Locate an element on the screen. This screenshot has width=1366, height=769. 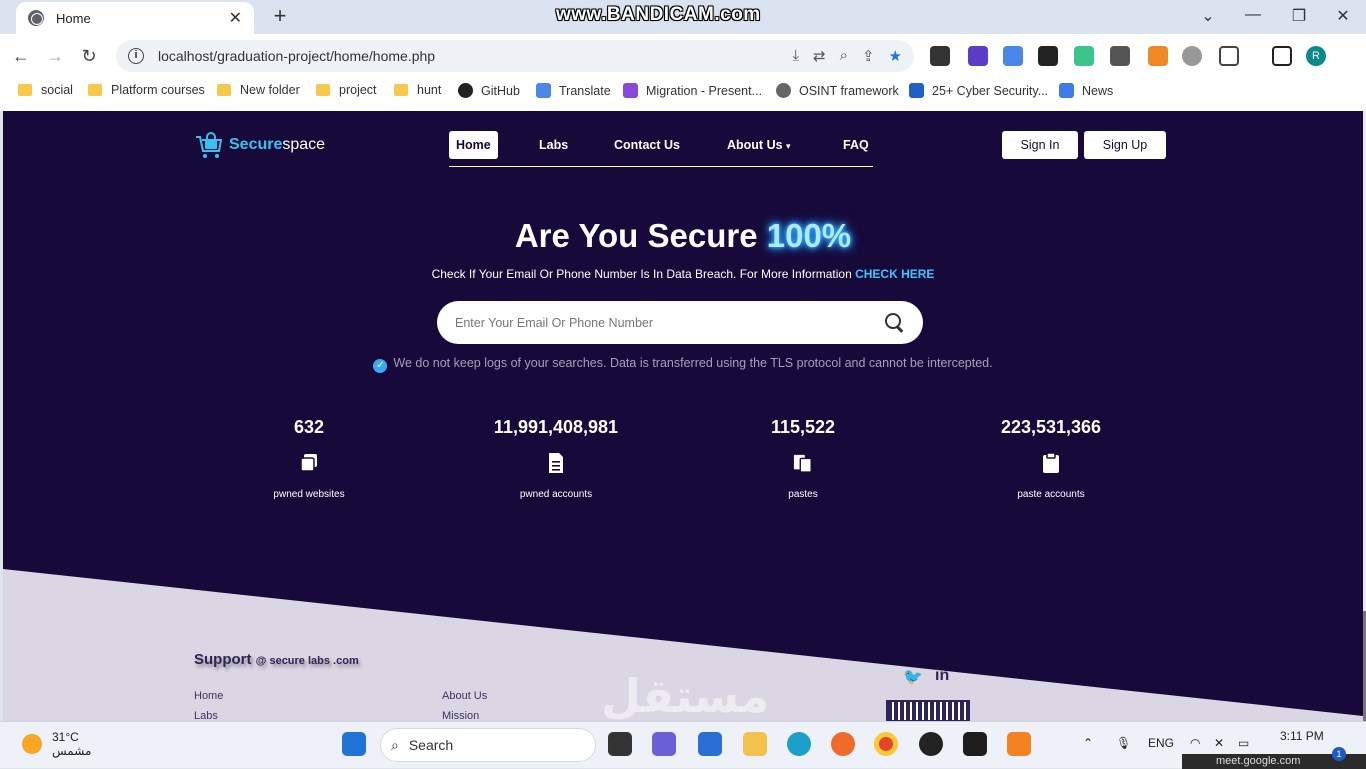
zoom-icon: ⌕ is located at coordinates (844, 56).